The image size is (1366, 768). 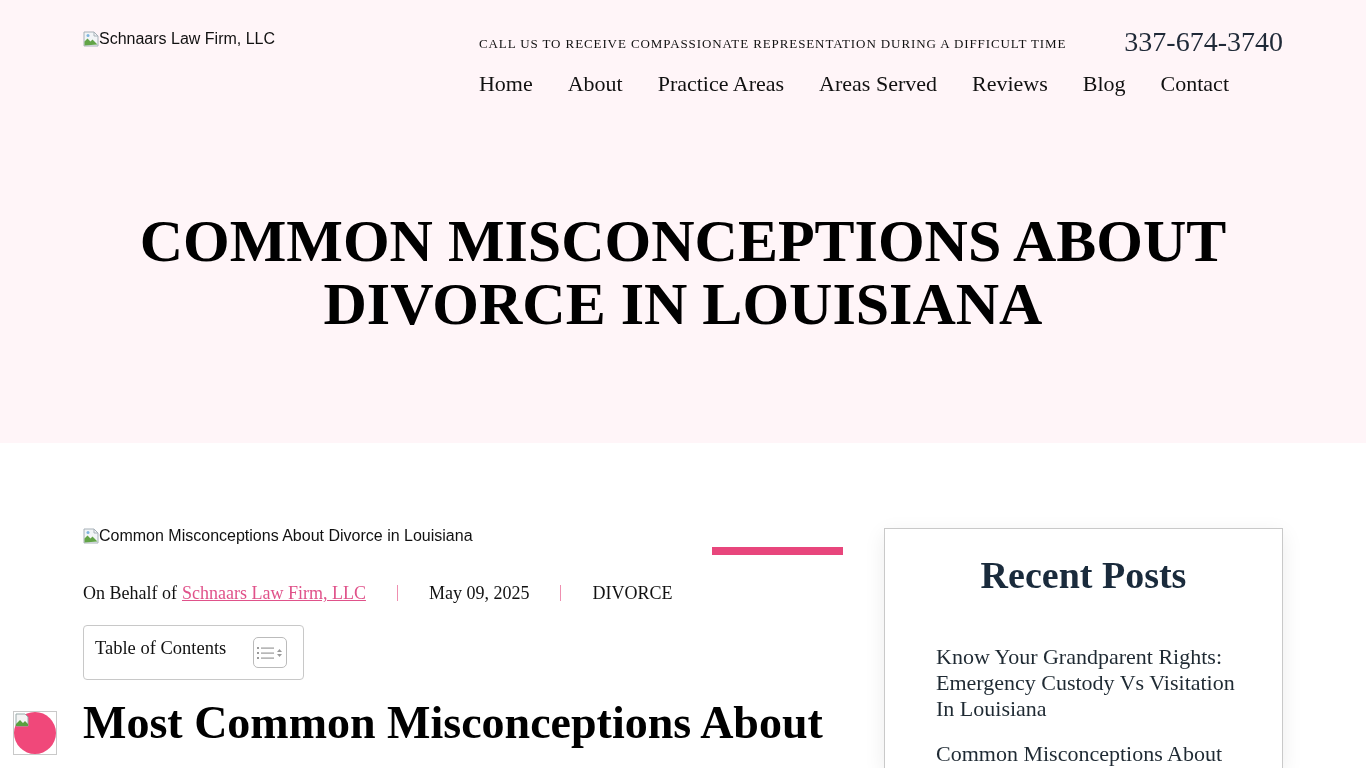 What do you see at coordinates (1104, 84) in the screenshot?
I see `nav-link: Blog` at bounding box center [1104, 84].